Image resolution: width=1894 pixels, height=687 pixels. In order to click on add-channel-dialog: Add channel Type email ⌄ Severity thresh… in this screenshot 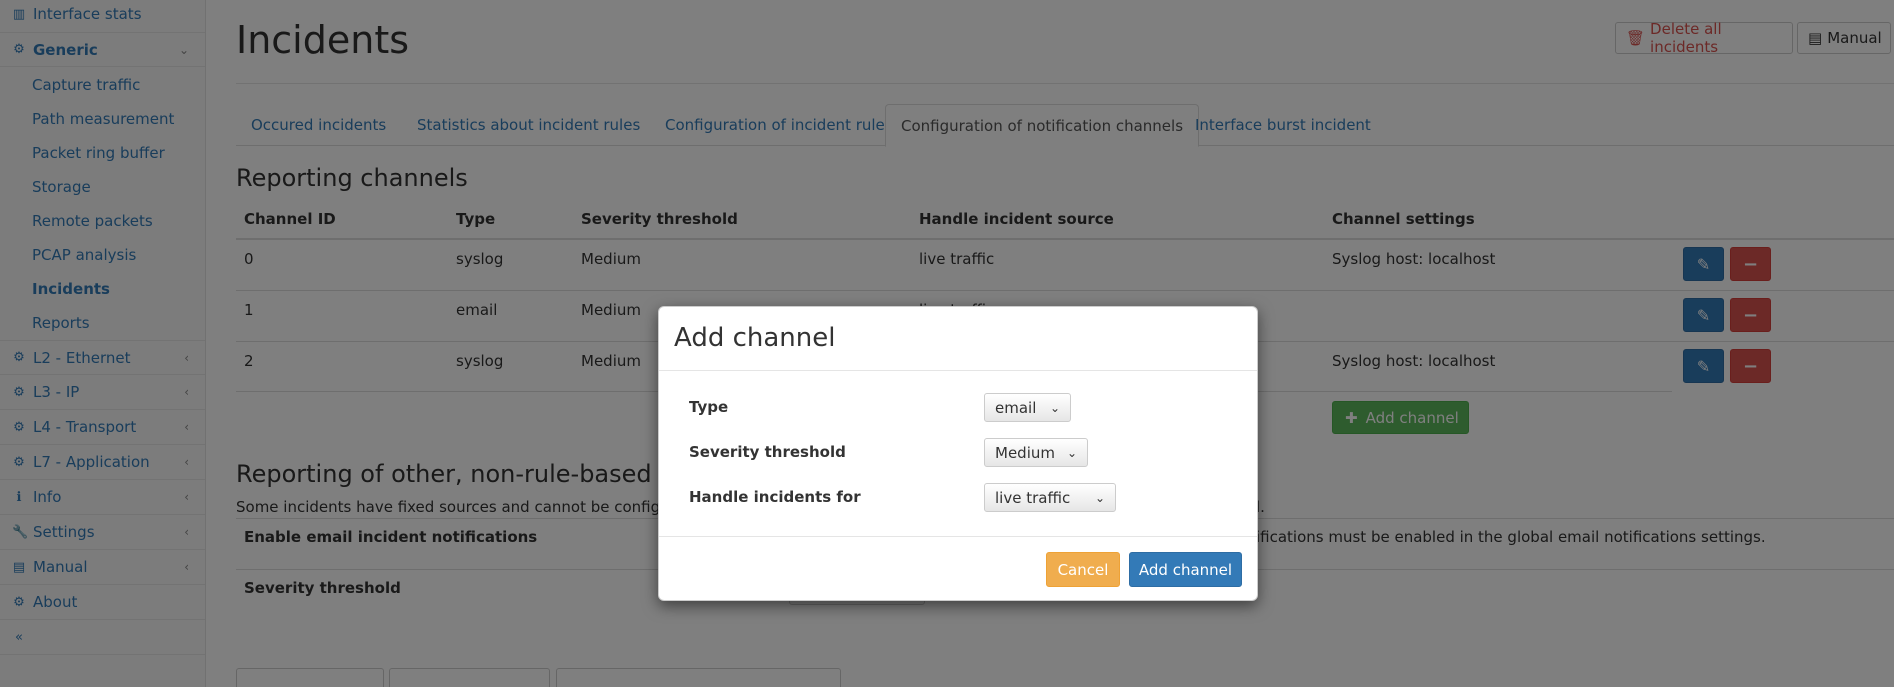, I will do `click(958, 453)`.